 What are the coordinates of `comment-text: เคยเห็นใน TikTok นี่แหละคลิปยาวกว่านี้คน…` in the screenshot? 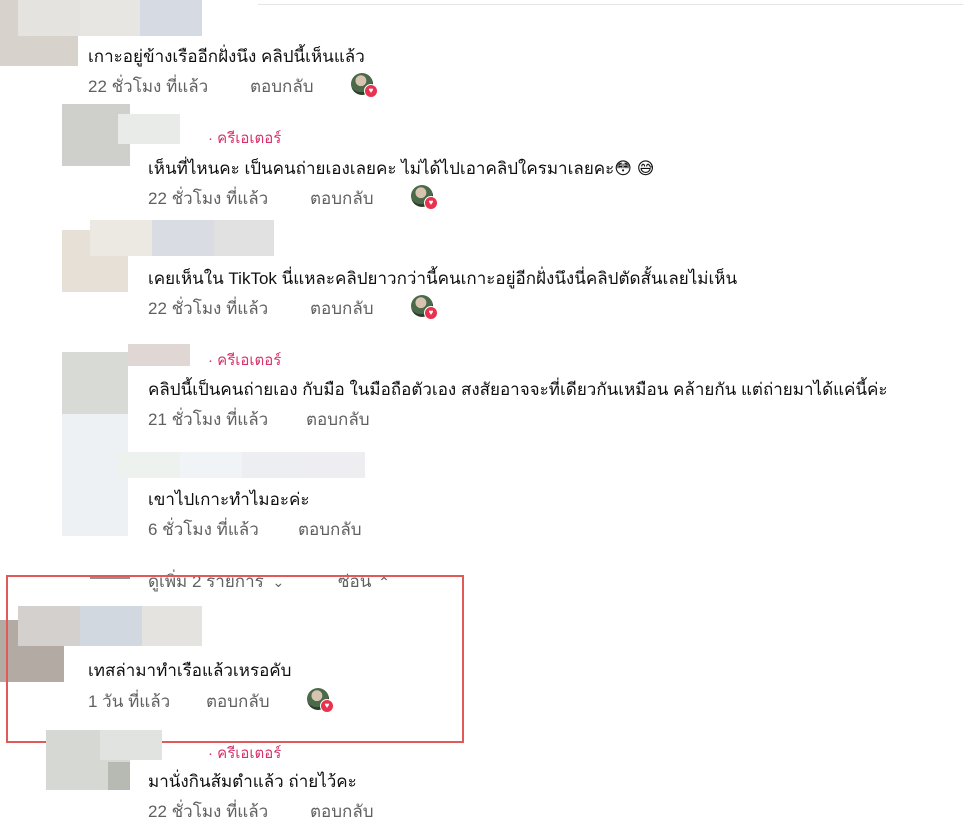 It's located at (443, 278).